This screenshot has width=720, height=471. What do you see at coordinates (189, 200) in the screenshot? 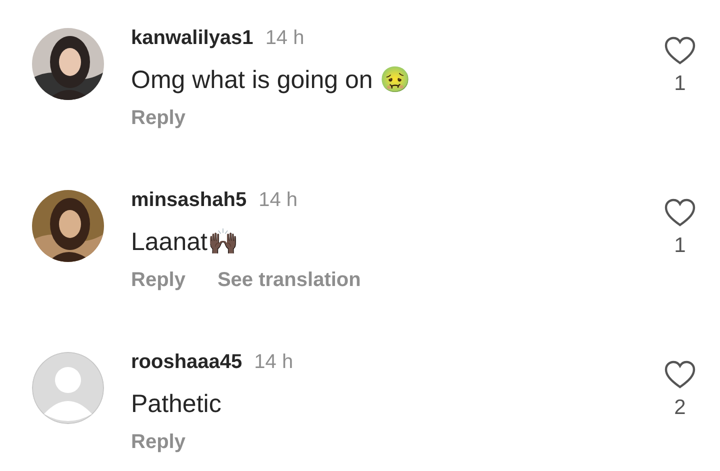
I see `username: minsashah5` at bounding box center [189, 200].